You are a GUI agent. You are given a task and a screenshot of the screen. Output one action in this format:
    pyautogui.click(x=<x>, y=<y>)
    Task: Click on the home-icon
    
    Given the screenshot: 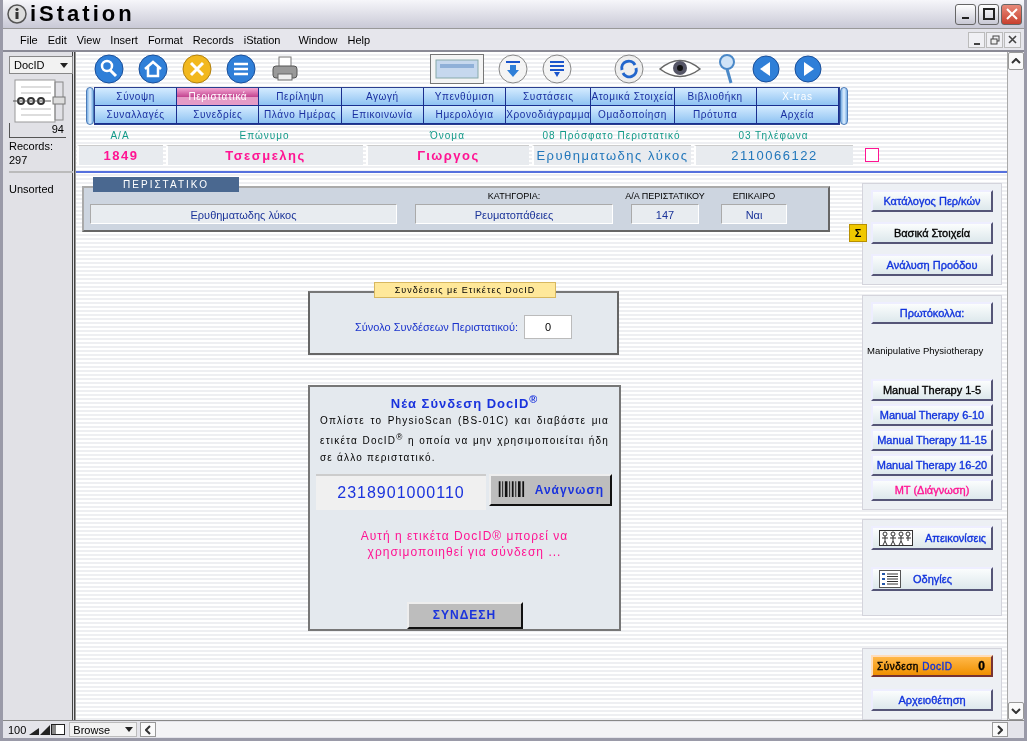 What is the action you would take?
    pyautogui.click(x=153, y=69)
    